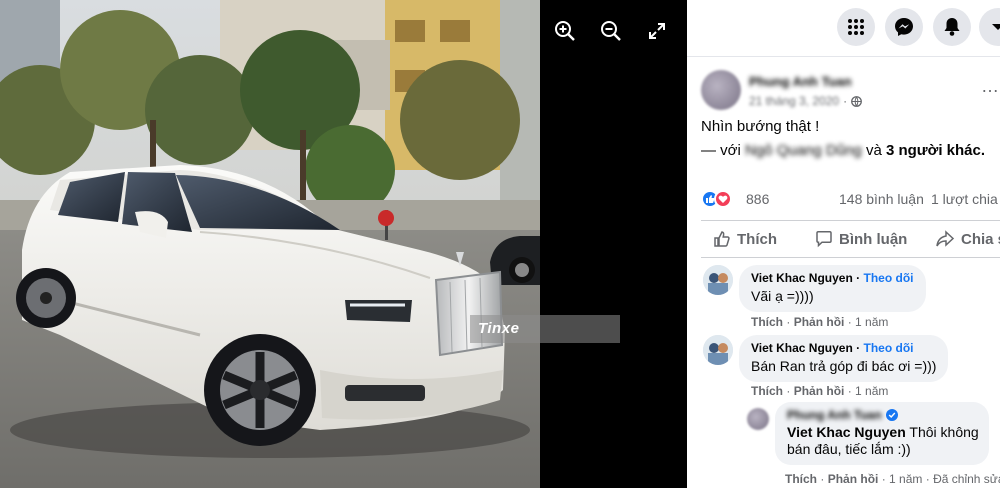 Image resolution: width=1000 pixels, height=488 pixels. Describe the element at coordinates (881, 199) in the screenshot. I see `comment-count: 148 bình luận` at that location.